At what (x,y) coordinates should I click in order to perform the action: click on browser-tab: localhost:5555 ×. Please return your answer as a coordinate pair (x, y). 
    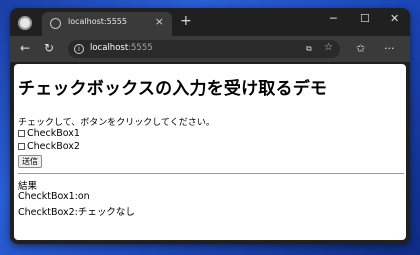
    Looking at the image, I should click on (107, 24).